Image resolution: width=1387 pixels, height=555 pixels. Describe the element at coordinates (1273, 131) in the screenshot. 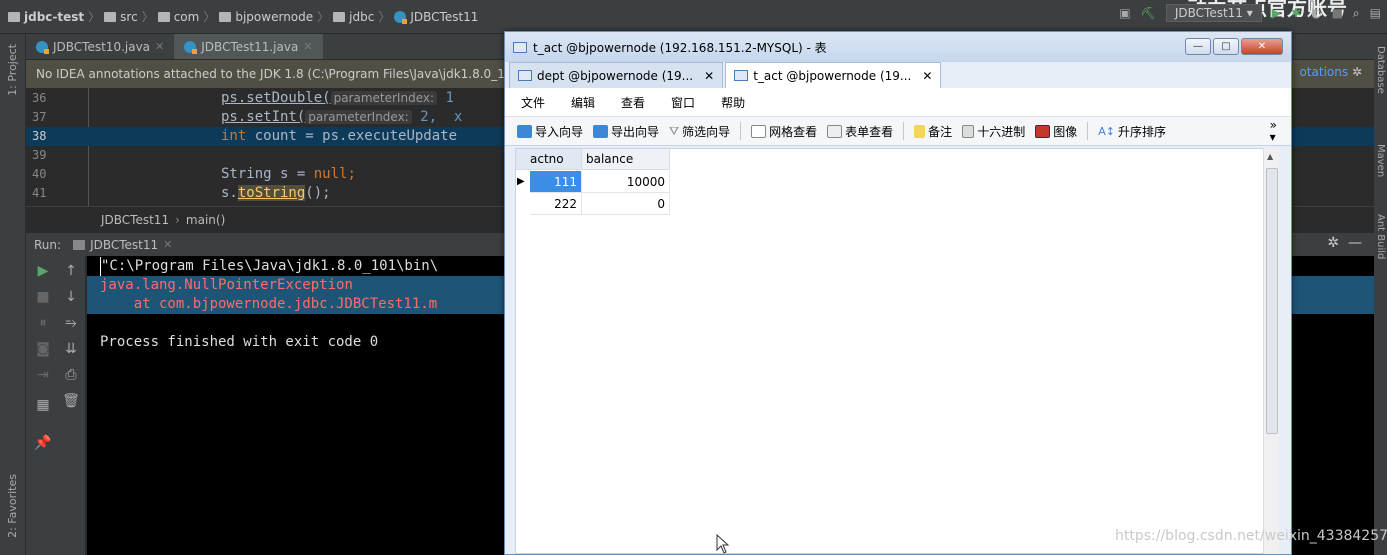

I see `toolbar-overflow-button: » ▾` at that location.